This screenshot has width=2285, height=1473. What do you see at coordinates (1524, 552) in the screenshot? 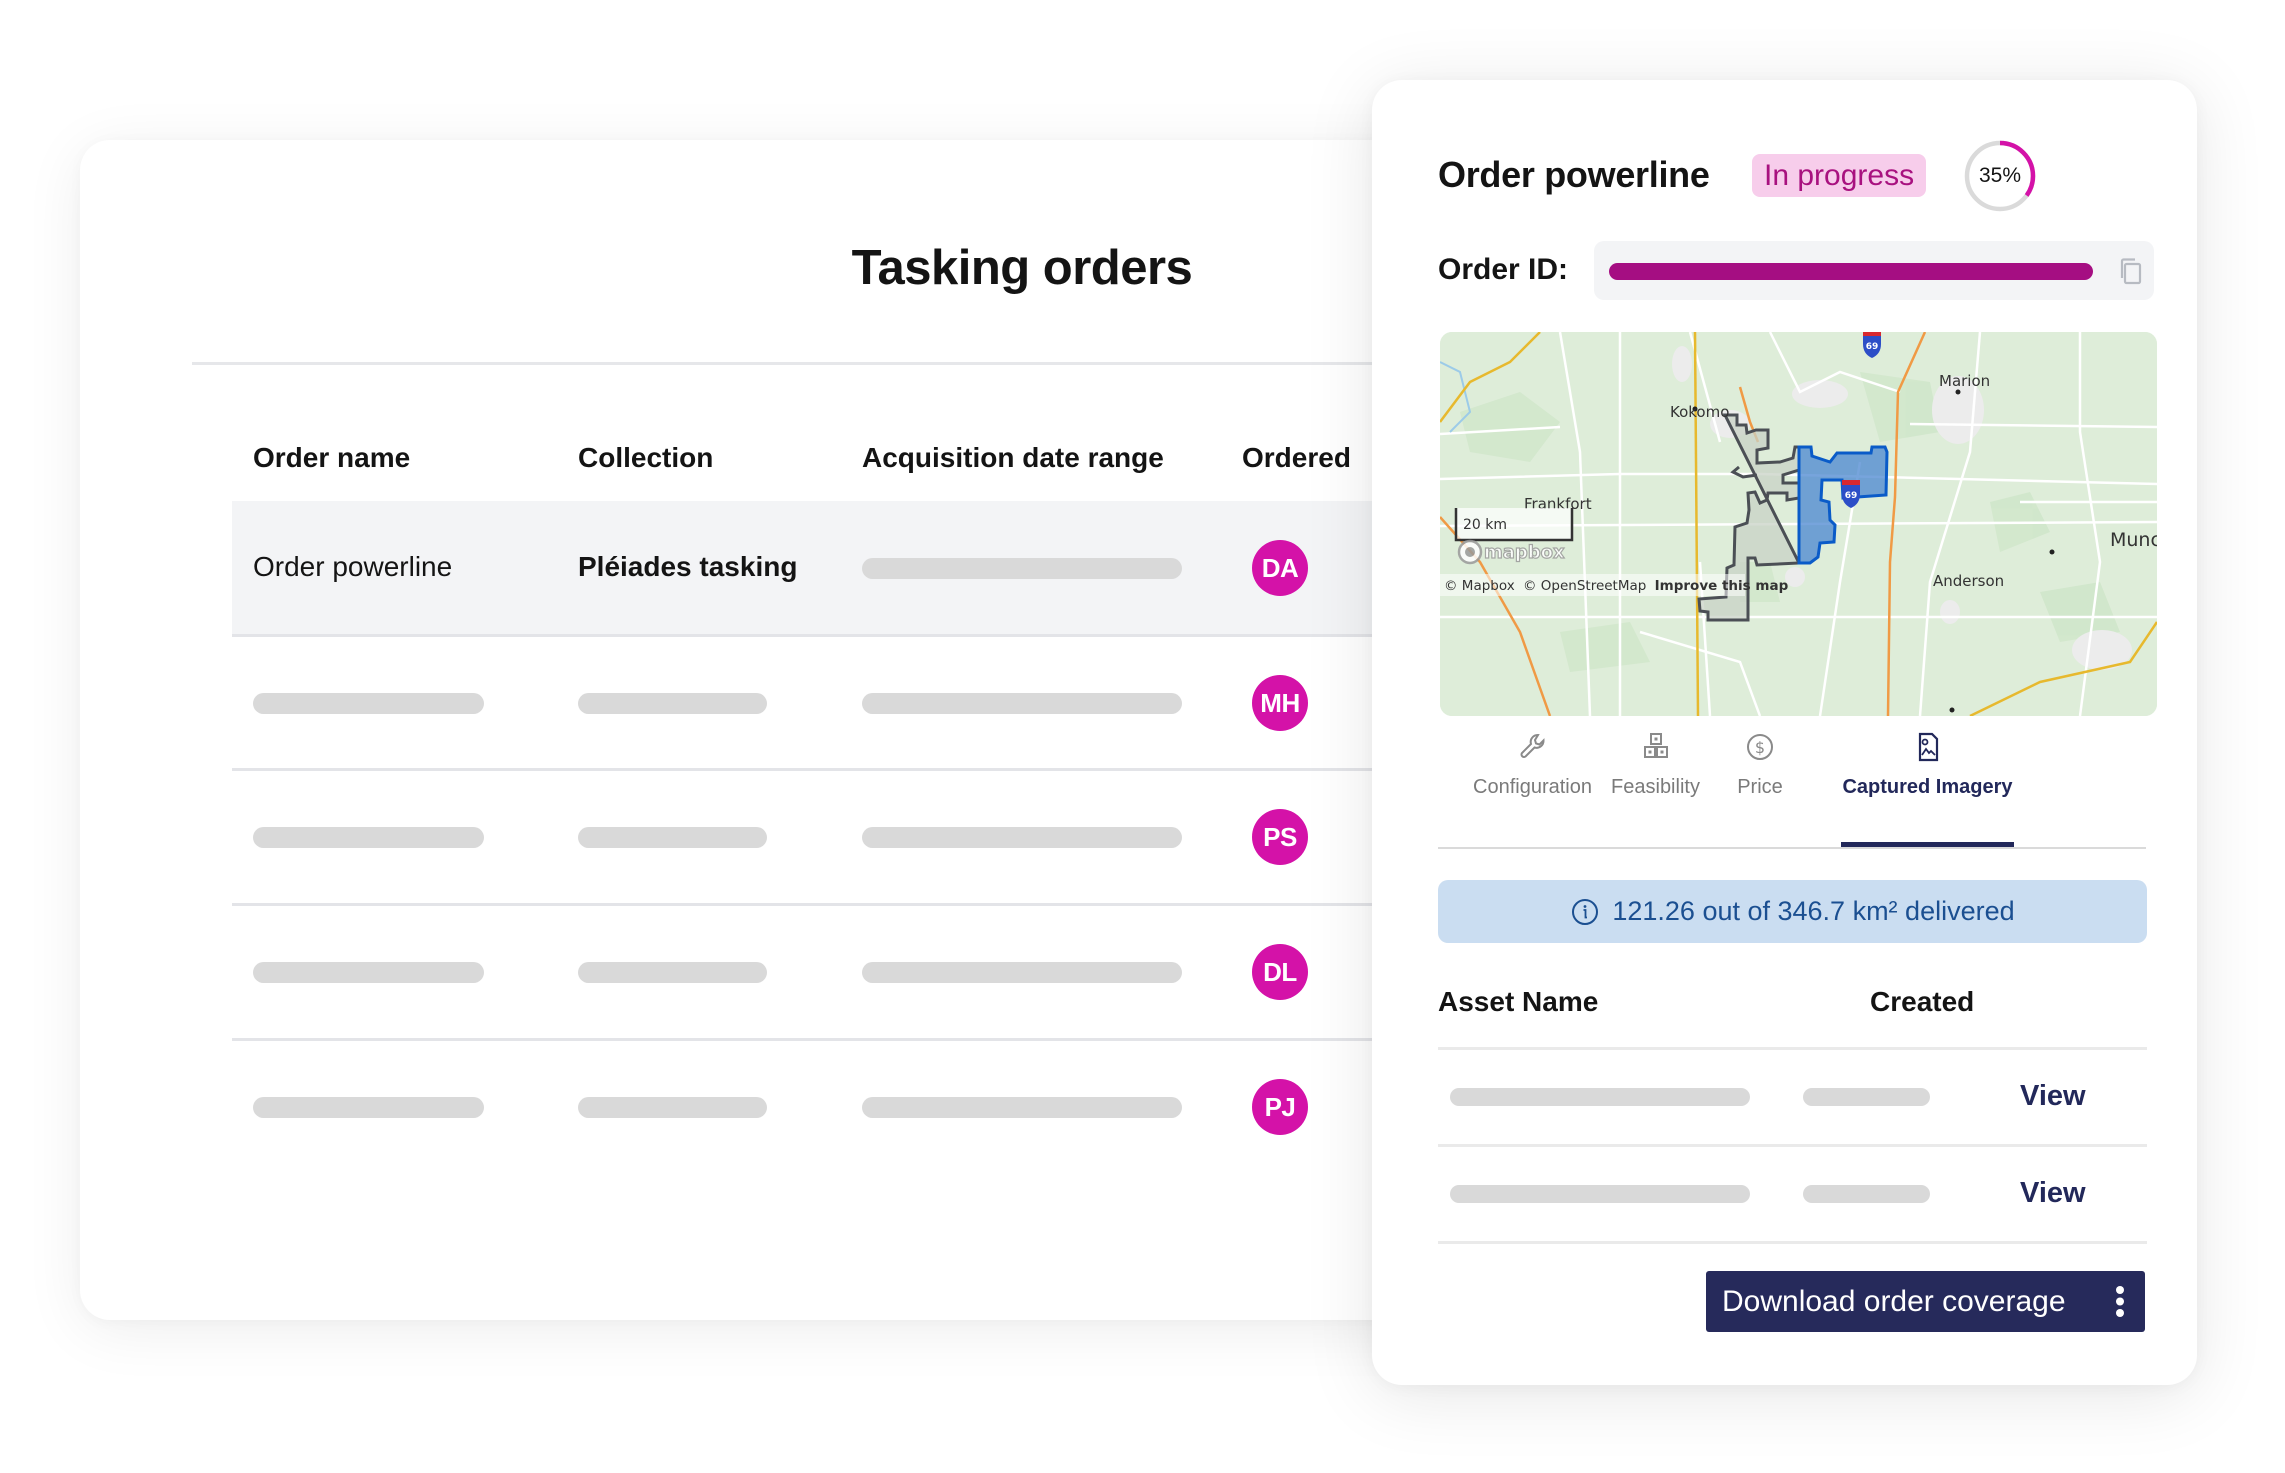
I see `svg-text: mapbox` at bounding box center [1524, 552].